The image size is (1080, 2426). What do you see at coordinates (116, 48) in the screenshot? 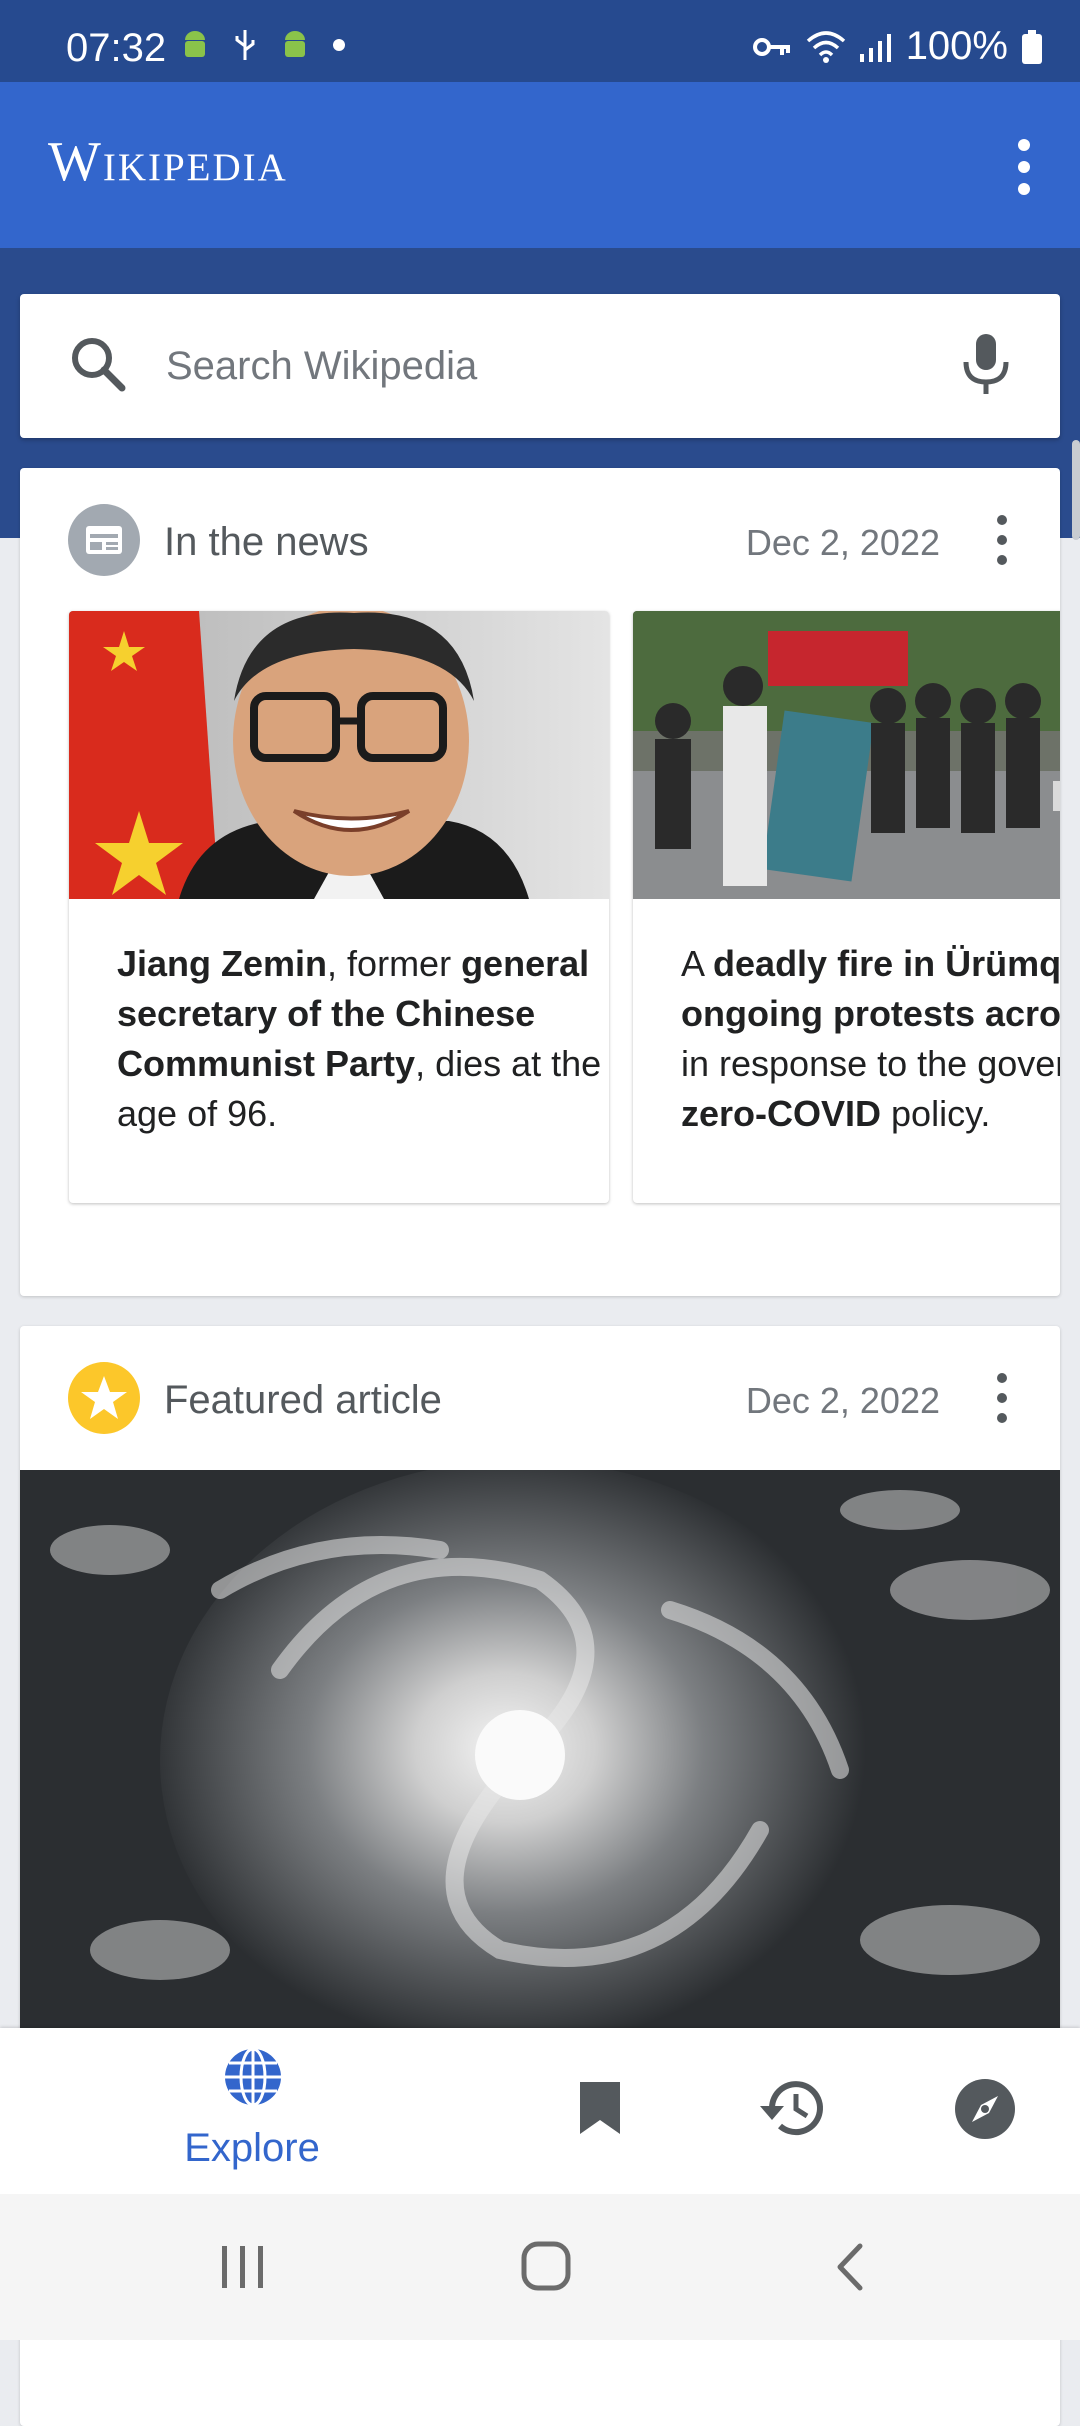
I see `status-time: 07:32` at bounding box center [116, 48].